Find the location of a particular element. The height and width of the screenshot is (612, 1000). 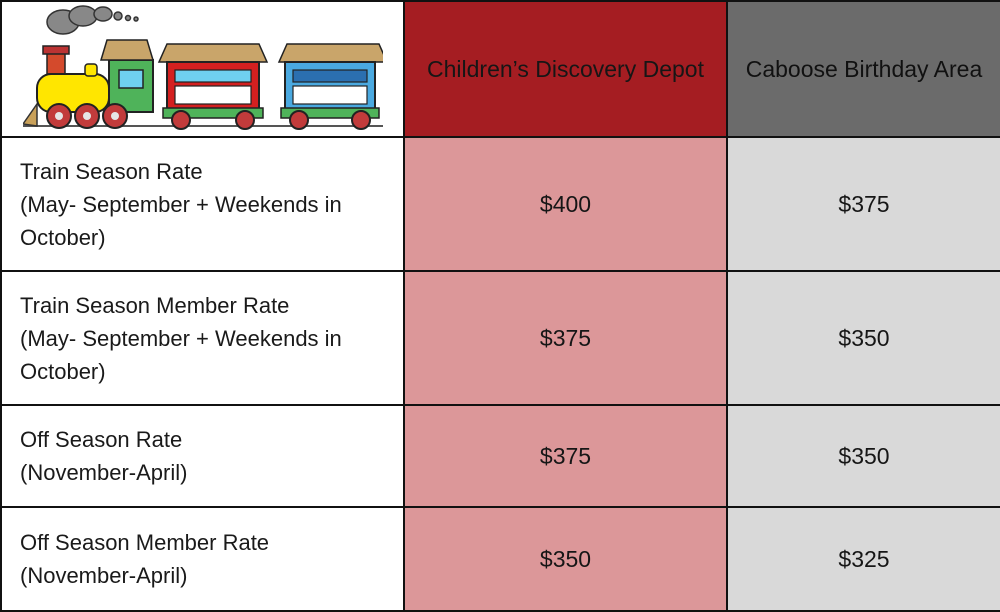

header-childrens-discovery-depot: Children’s Discovery Depot is located at coordinates (565, 69).